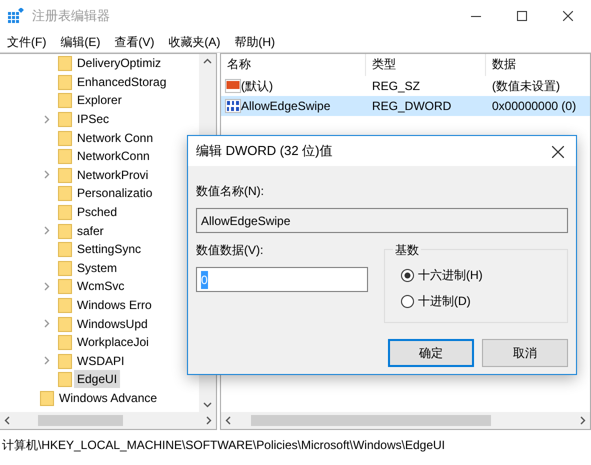  Describe the element at coordinates (113, 342) in the screenshot. I see `tree-item: WorkplaceJoi` at that location.